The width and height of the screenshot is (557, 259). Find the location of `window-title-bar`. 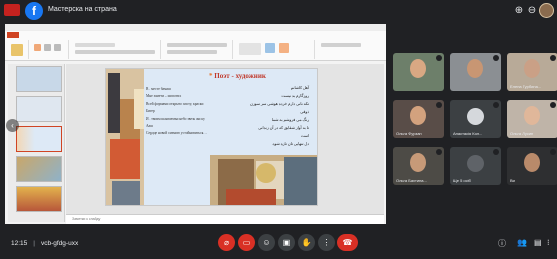

window-title-bar is located at coordinates (195, 27).